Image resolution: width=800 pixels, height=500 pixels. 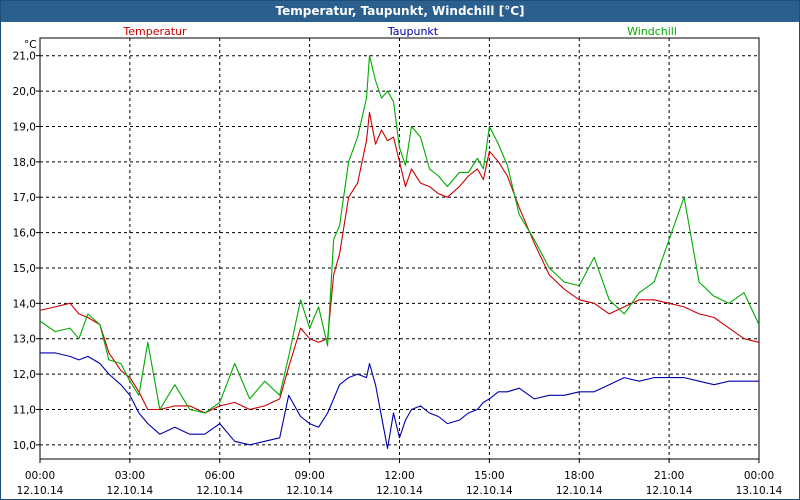 What do you see at coordinates (24, 198) in the screenshot?
I see `y-tick-label: 17,0` at bounding box center [24, 198].